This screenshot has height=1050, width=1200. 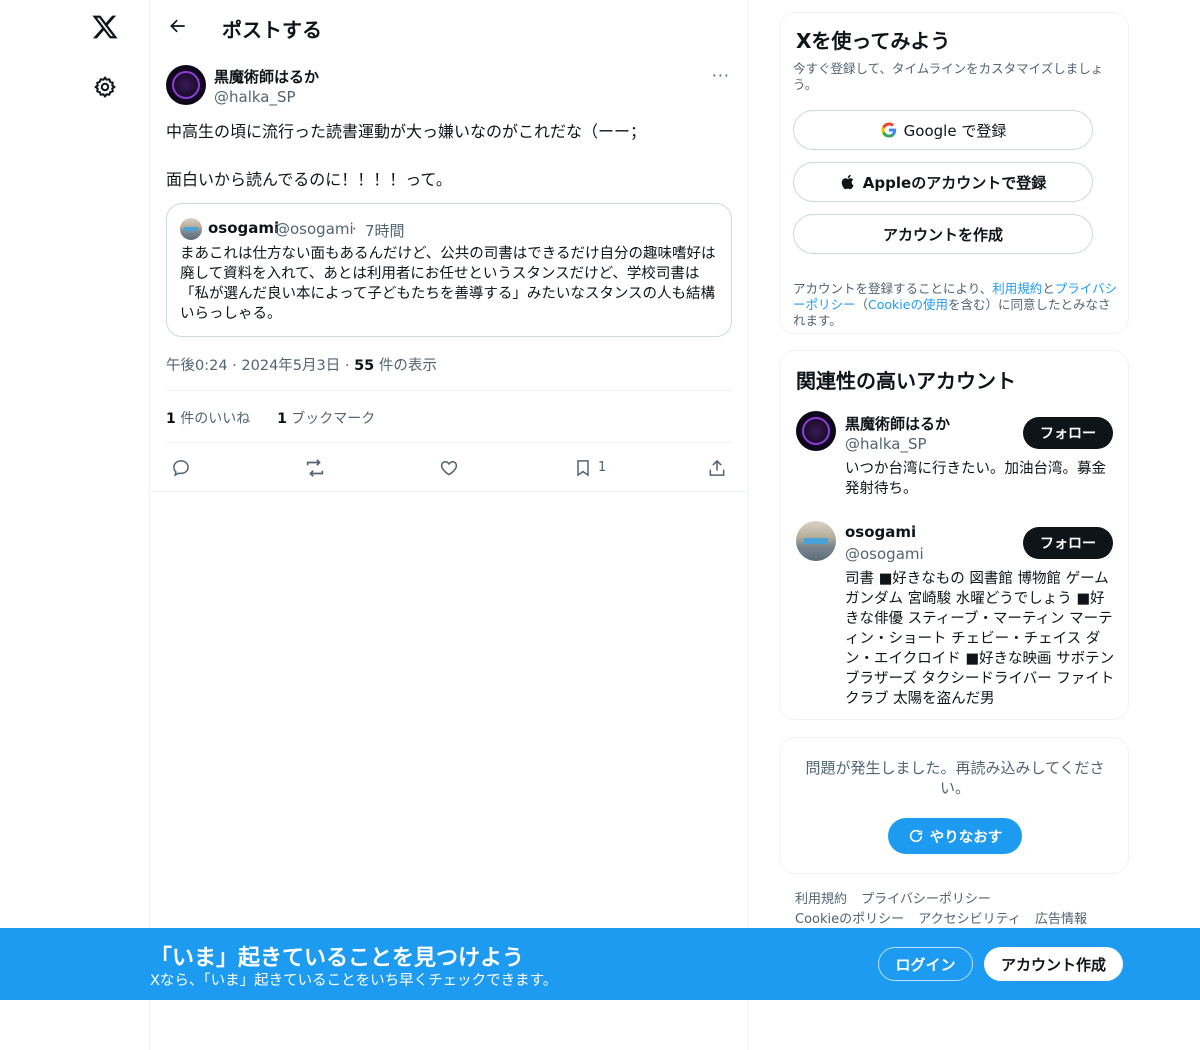 I want to click on footer-link: プライバシーポリシー, so click(x=926, y=899).